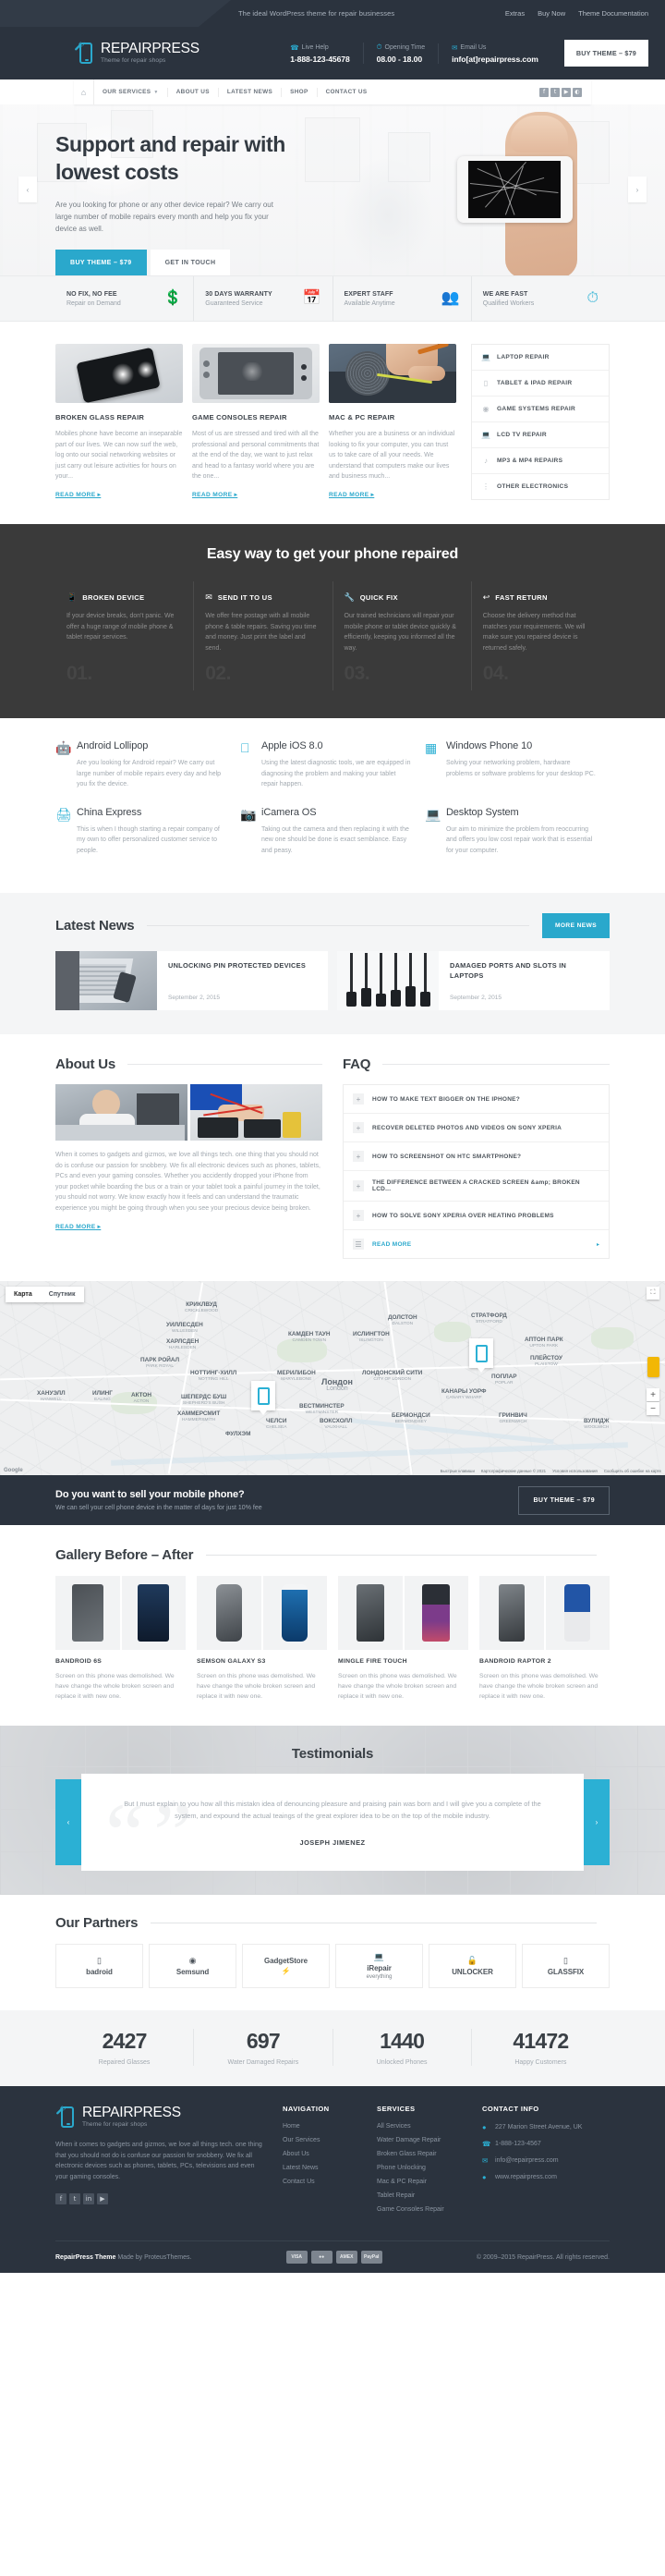 This screenshot has width=665, height=2576. What do you see at coordinates (321, 2182) in the screenshot?
I see `footer-nav-contact-us: Contact Us` at bounding box center [321, 2182].